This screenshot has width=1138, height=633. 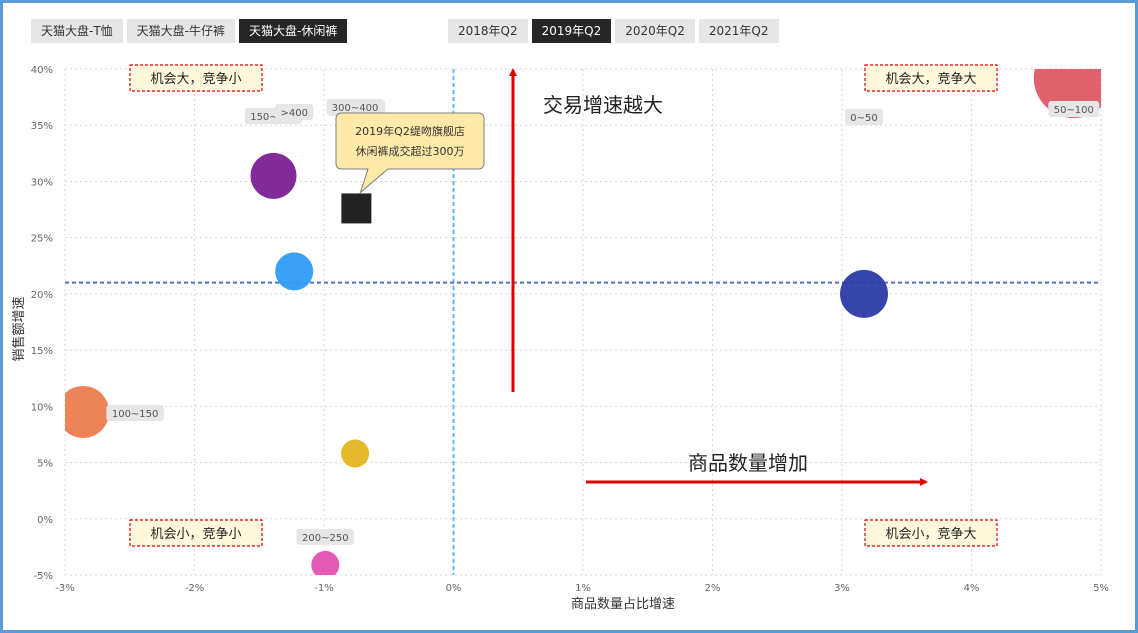 What do you see at coordinates (972, 588) in the screenshot?
I see `x-tick-label: 4%` at bounding box center [972, 588].